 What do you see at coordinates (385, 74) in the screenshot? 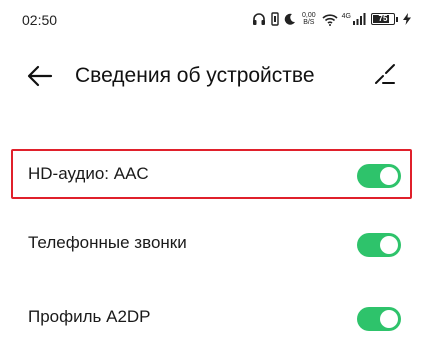
I see `edit-pencil-icon` at bounding box center [385, 74].